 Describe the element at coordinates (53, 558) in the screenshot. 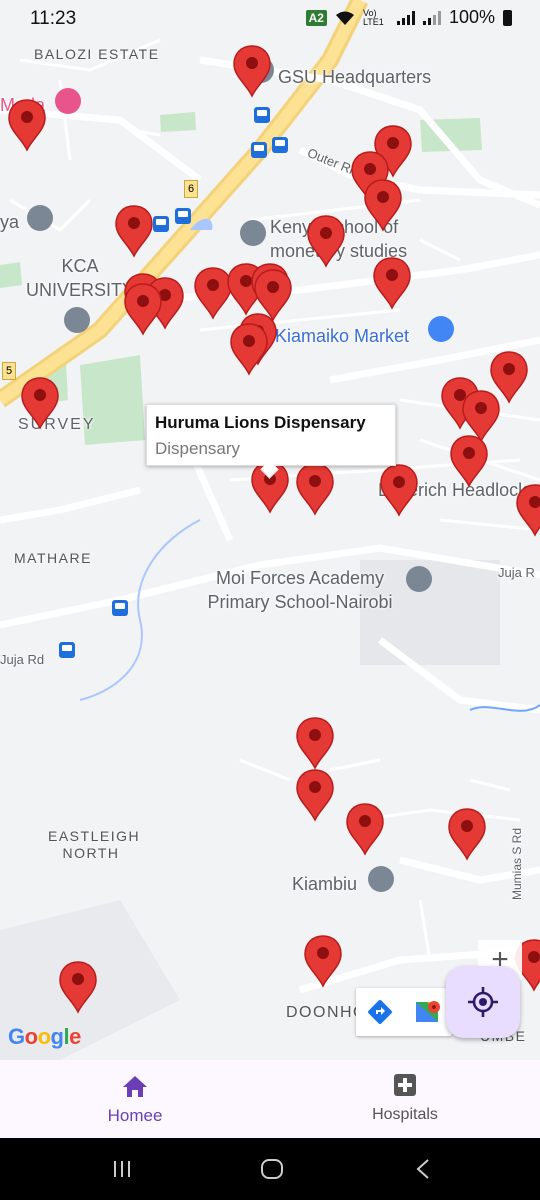

I see `area-label-mathare: MATHARE` at that location.